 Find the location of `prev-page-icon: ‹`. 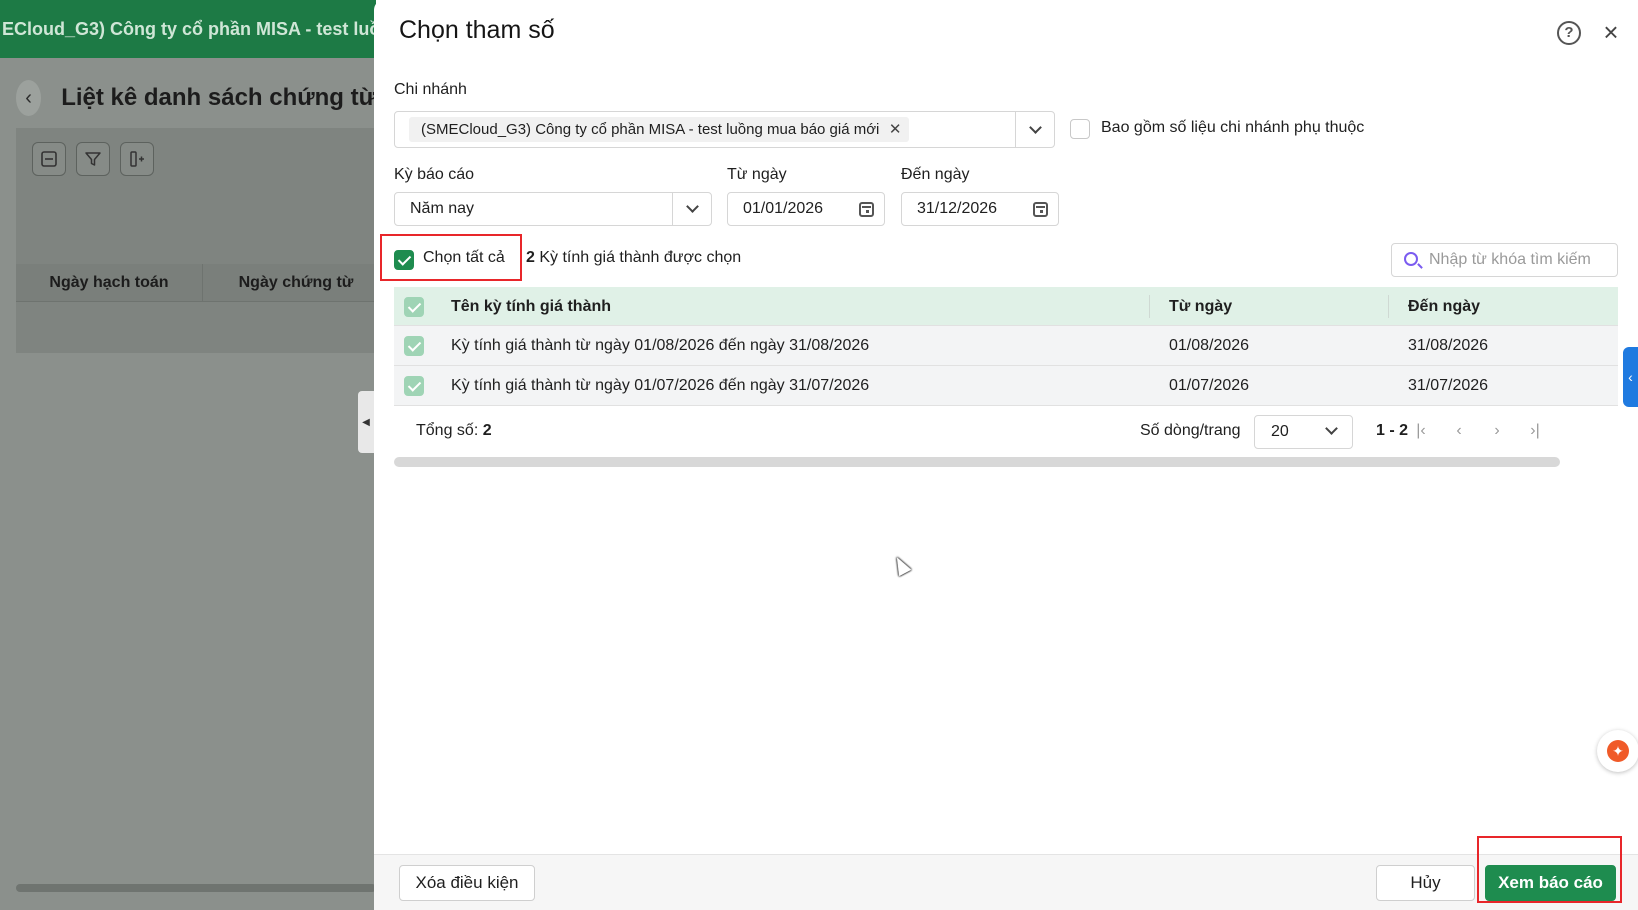

prev-page-icon: ‹ is located at coordinates (1459, 431).